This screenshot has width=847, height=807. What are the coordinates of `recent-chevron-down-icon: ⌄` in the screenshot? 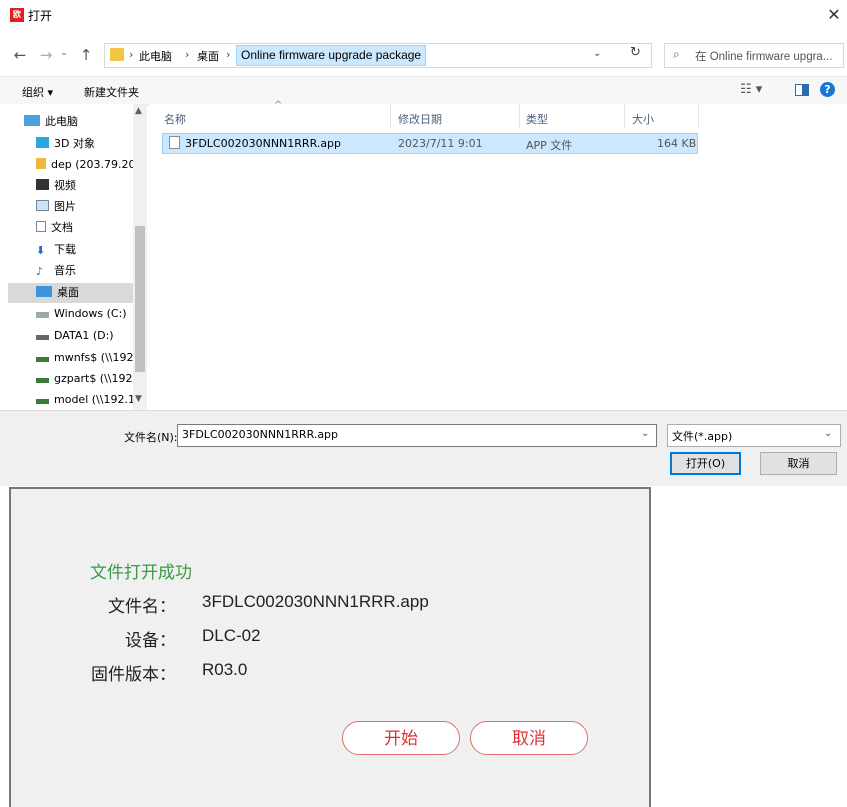 It's located at (64, 53).